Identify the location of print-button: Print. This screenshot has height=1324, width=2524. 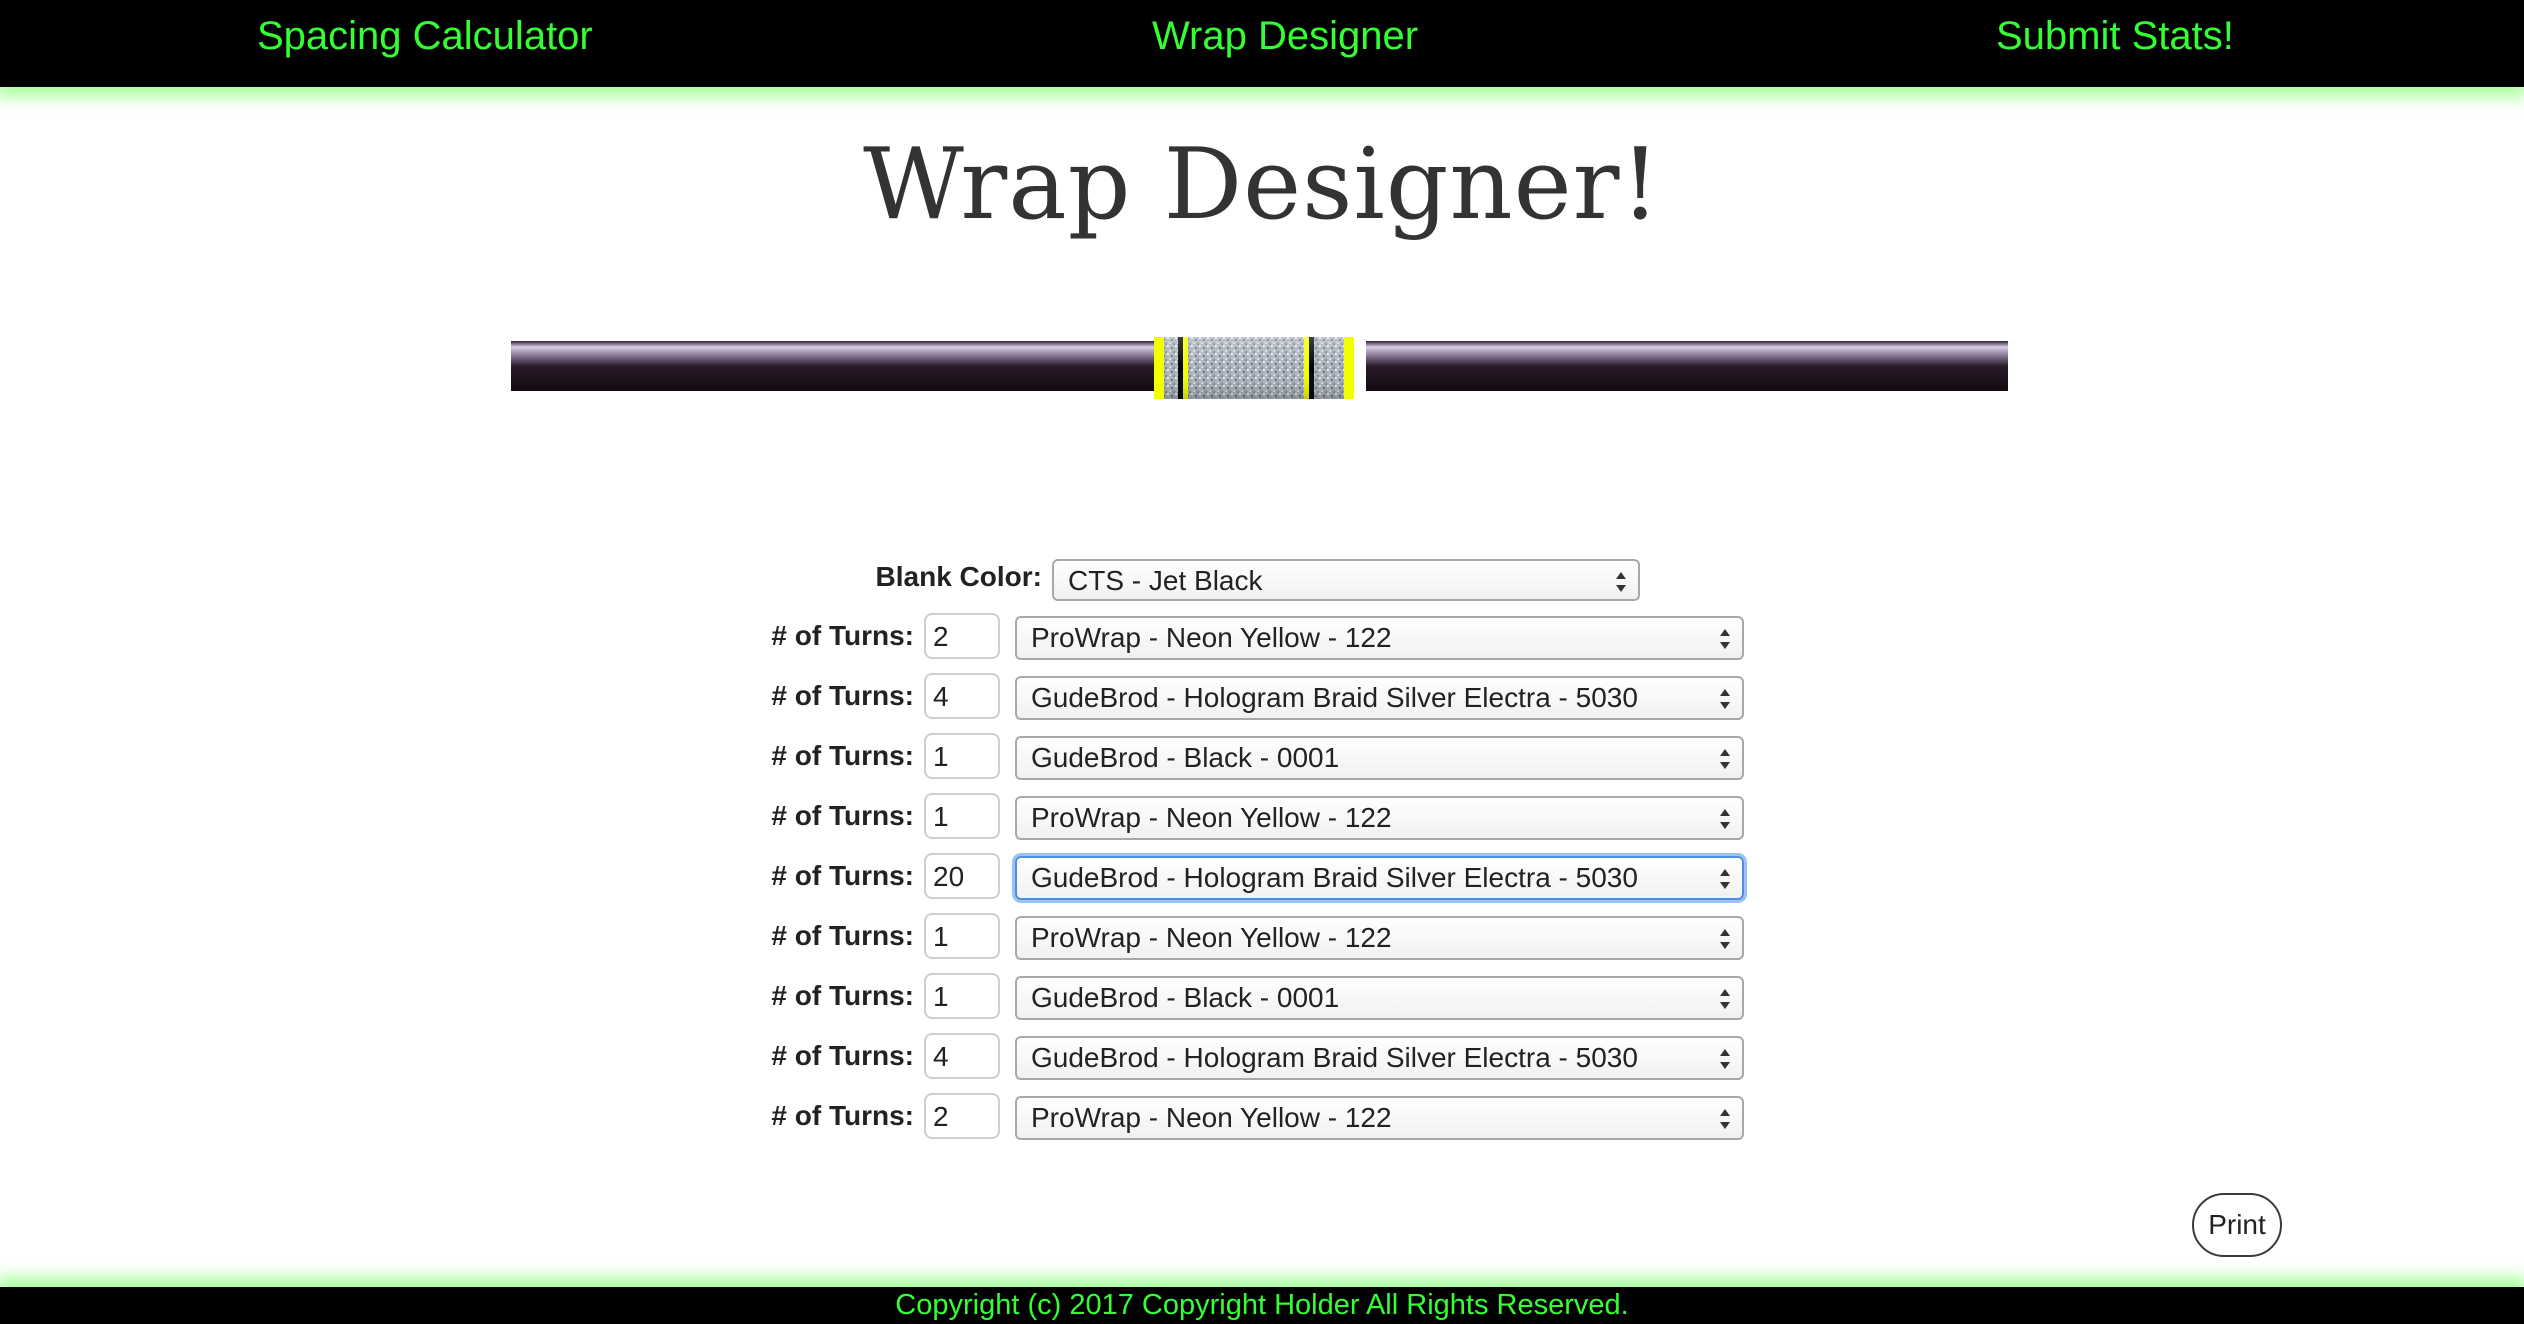
(2237, 1225).